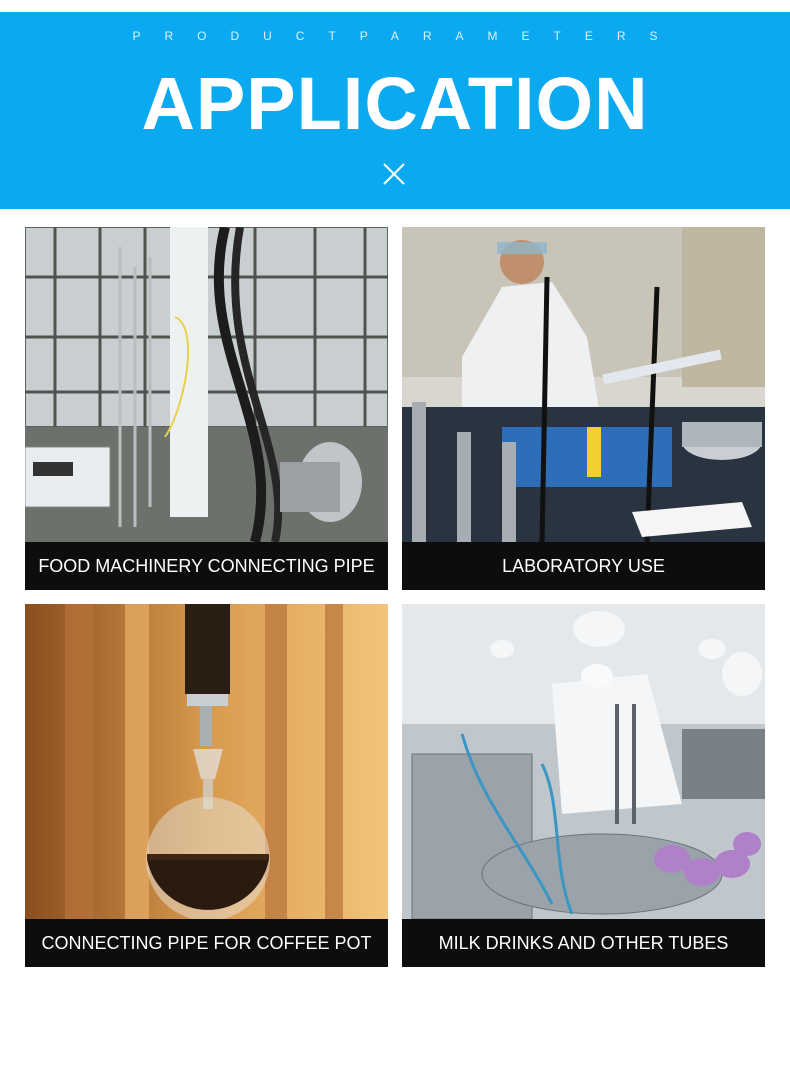 The width and height of the screenshot is (790, 1069). I want to click on page-title: APPLICATION, so click(395, 103).